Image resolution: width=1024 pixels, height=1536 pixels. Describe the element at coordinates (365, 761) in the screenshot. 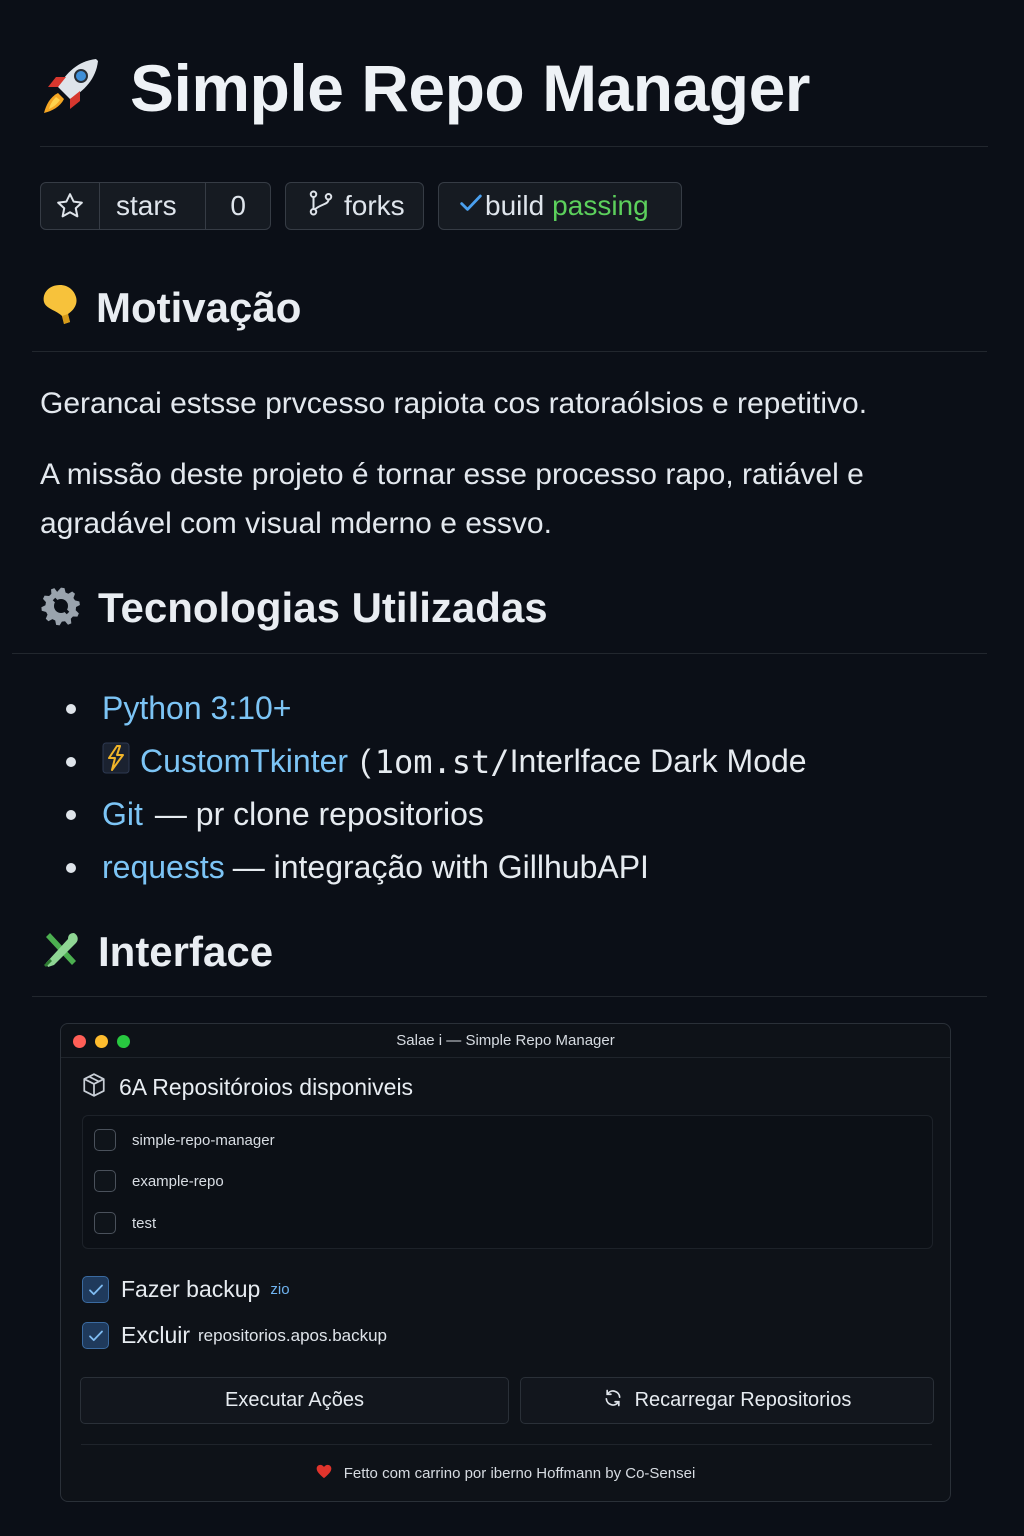

I see `tech-desc-prefix: (` at that location.